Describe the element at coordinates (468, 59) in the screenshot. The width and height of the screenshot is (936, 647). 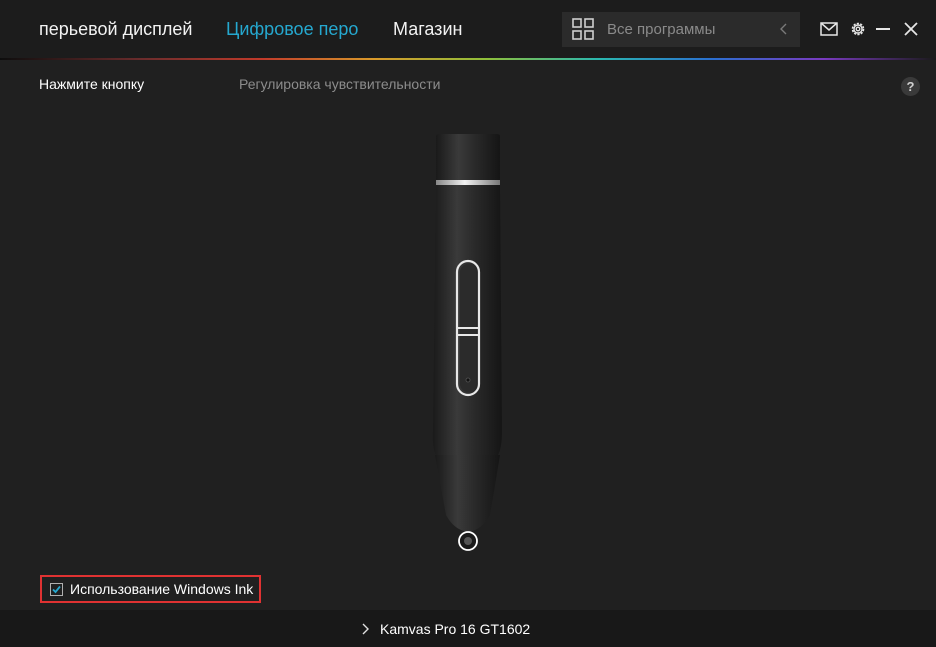
I see `header-accent-line` at that location.